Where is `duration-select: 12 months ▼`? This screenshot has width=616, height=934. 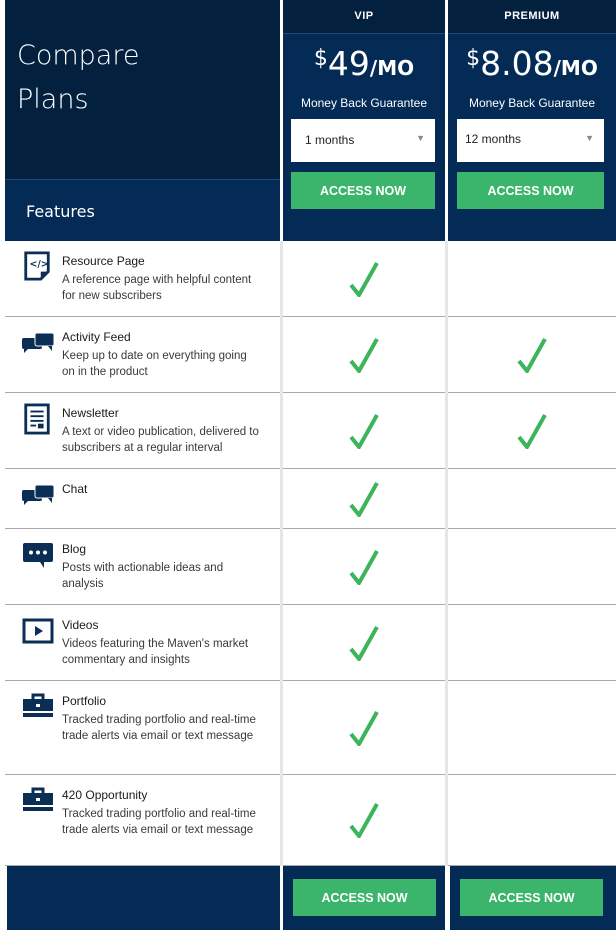
duration-select: 12 months ▼ is located at coordinates (530, 140).